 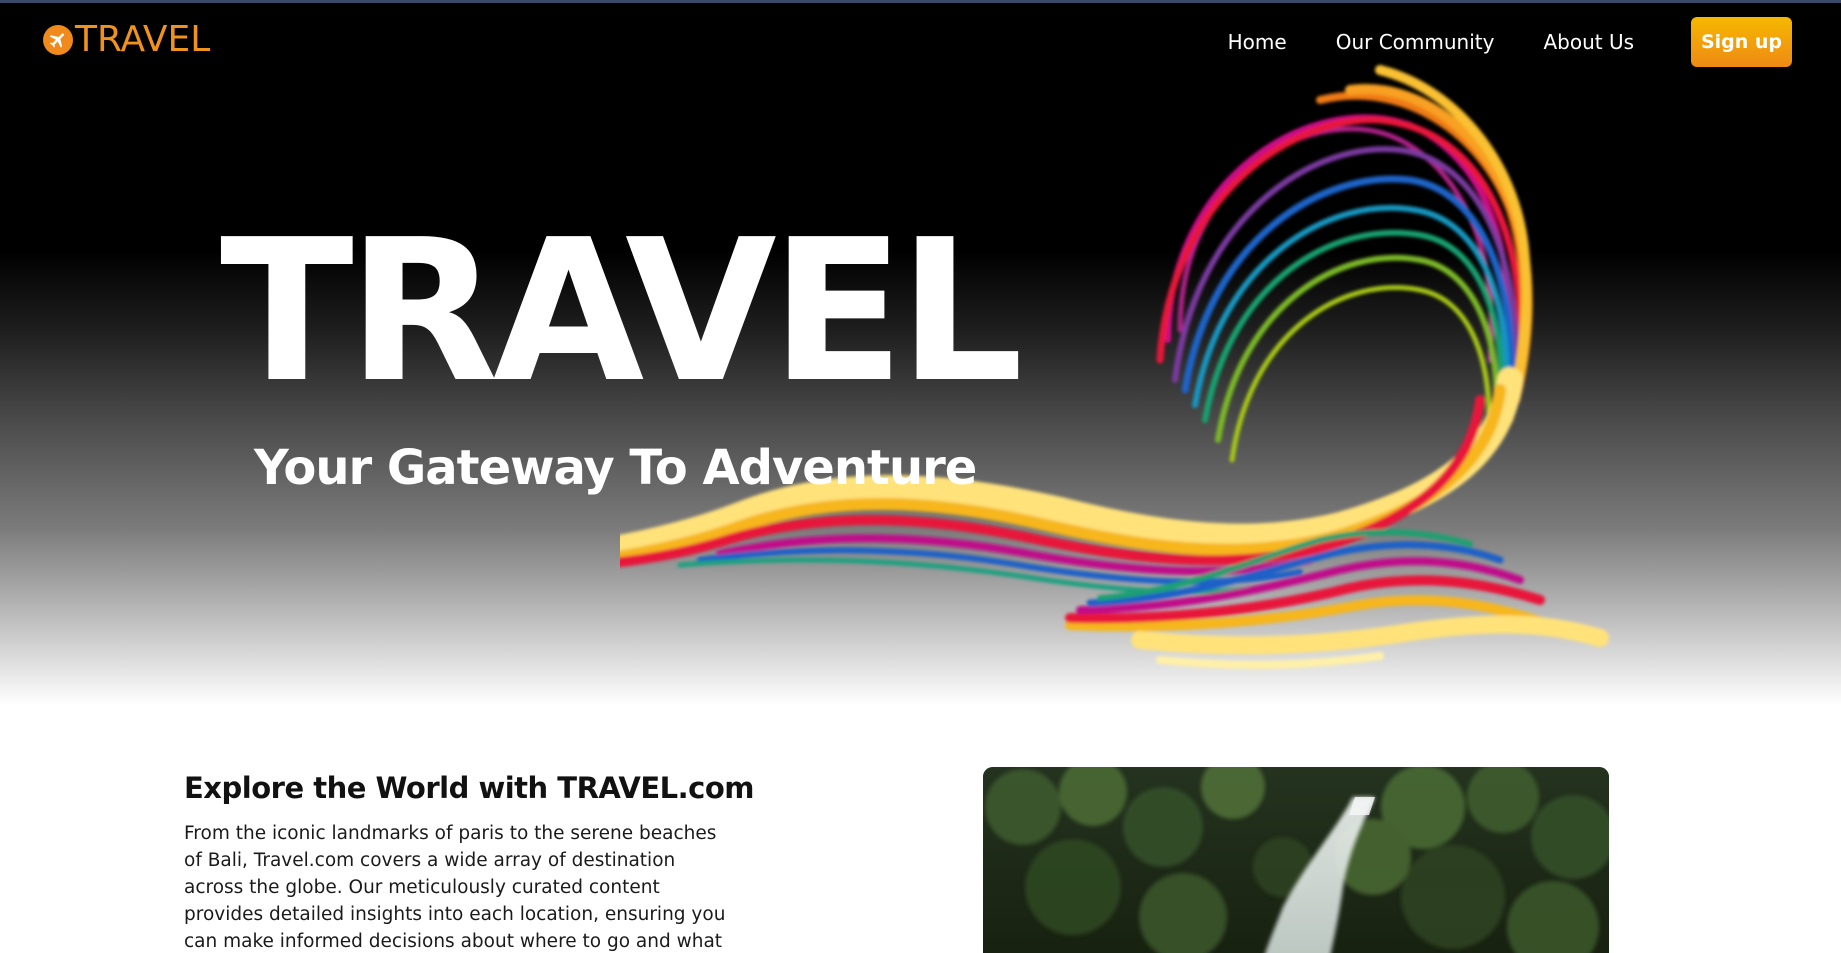 I want to click on section-heading: Explore the World with TRAVEL.com, so click(x=469, y=788).